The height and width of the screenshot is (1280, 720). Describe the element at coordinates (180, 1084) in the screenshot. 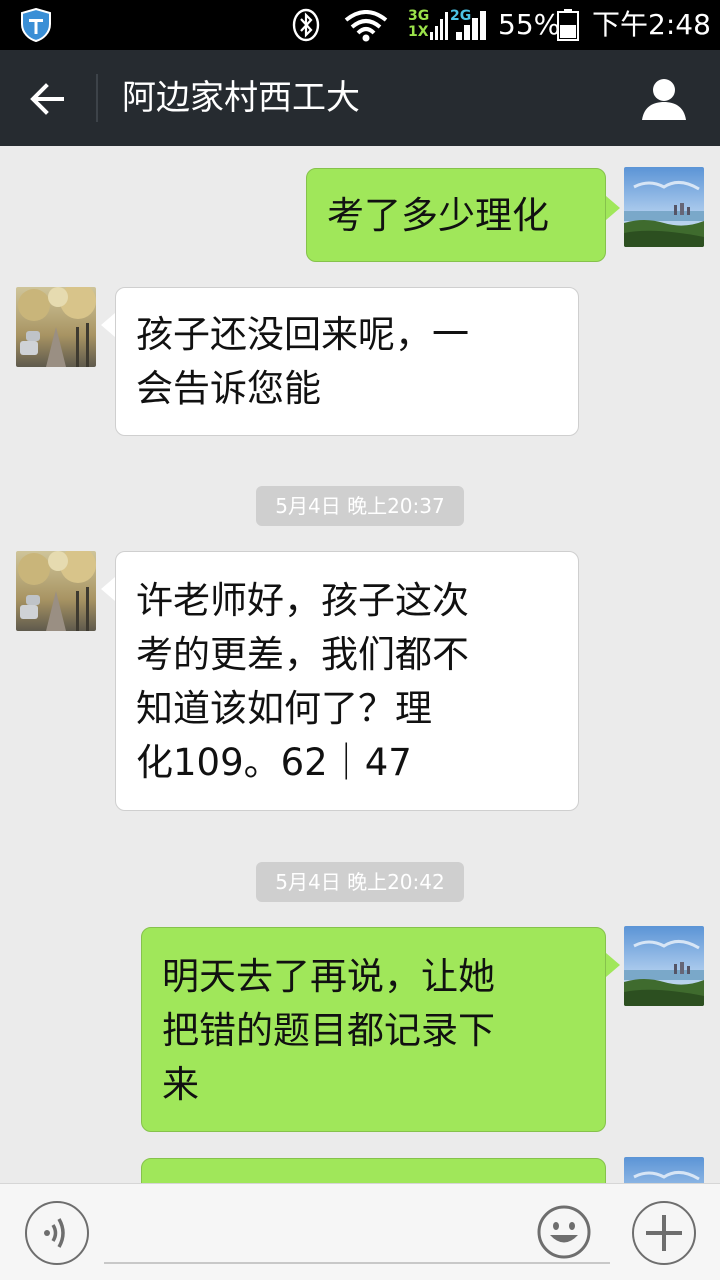

I see `message-line: 来` at that location.